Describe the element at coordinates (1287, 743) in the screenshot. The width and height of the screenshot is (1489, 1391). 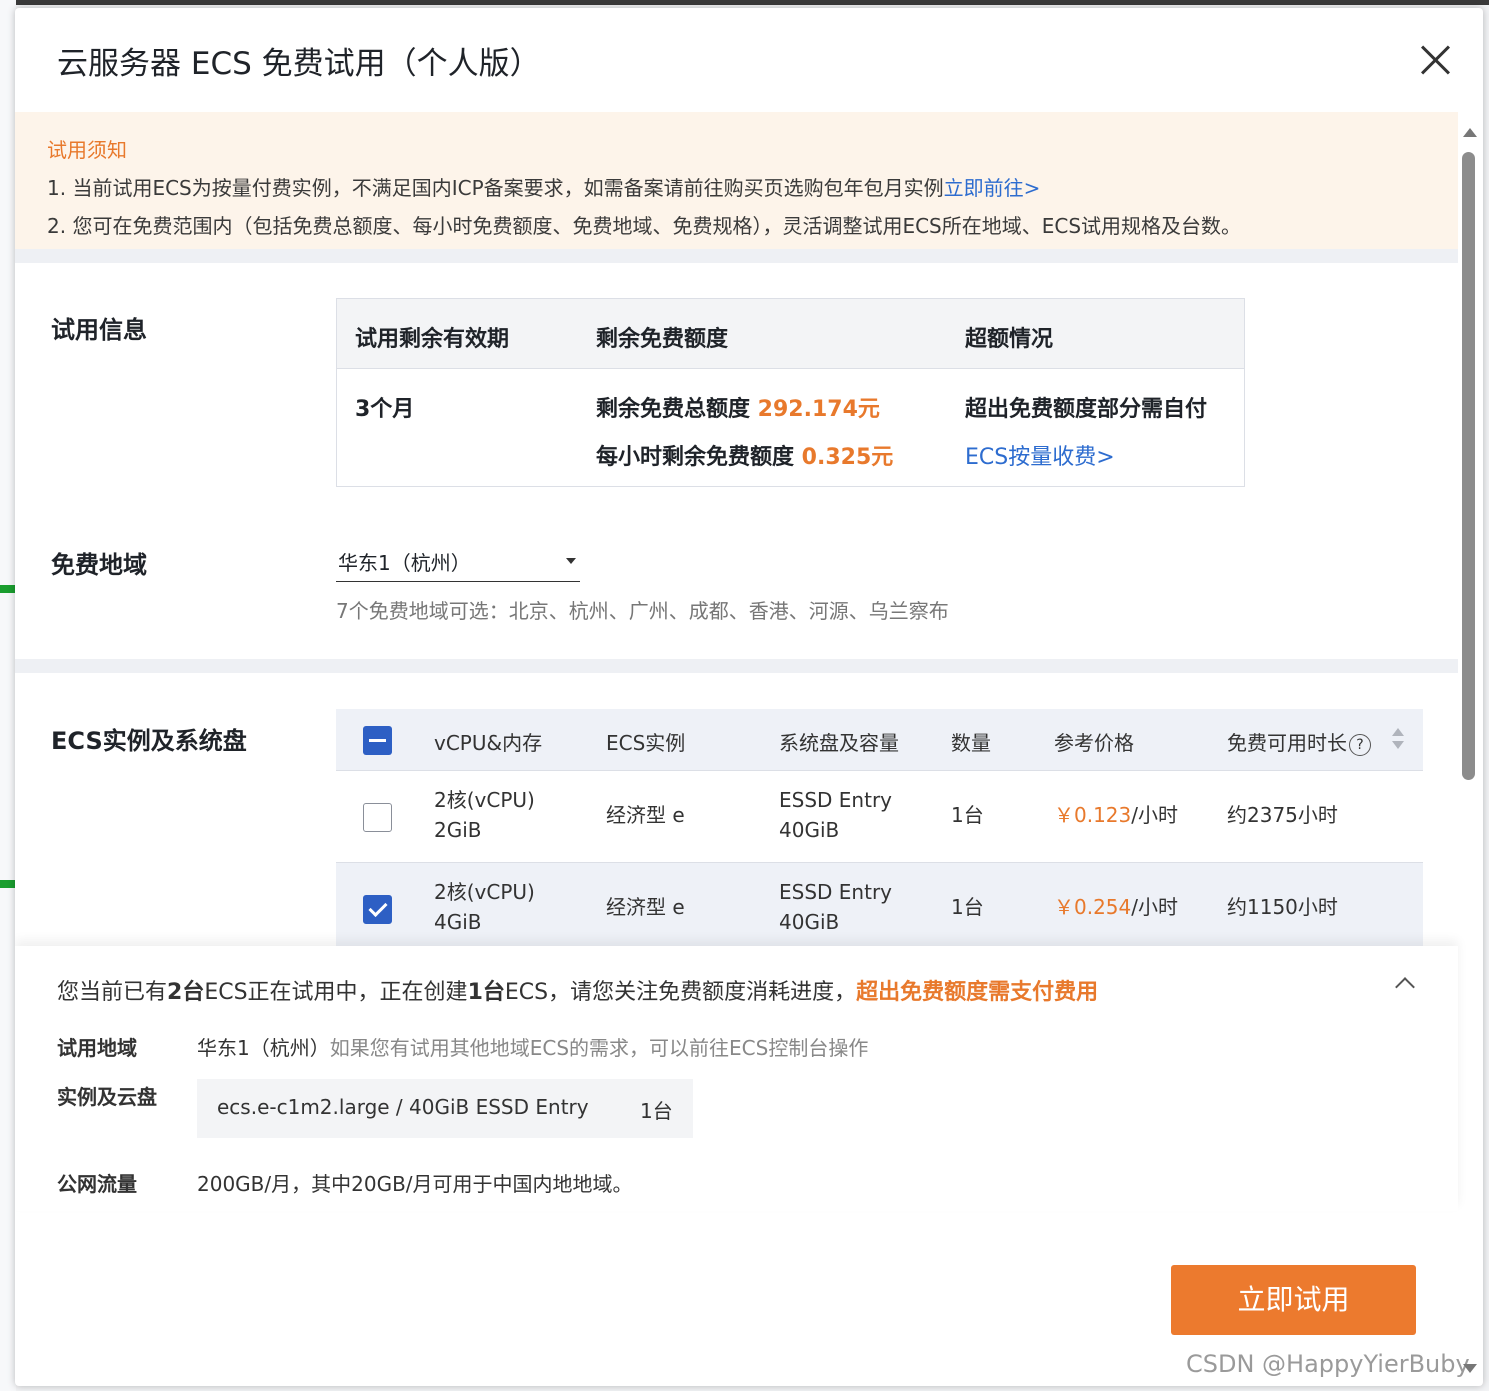
I see `header-duration-label: 免费可用时长` at that location.